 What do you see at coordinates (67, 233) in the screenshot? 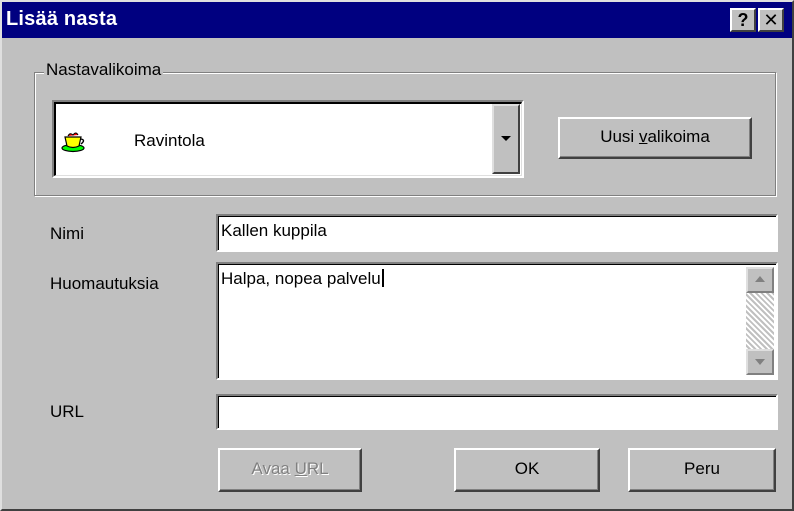
I see `name-label: Nimi` at bounding box center [67, 233].